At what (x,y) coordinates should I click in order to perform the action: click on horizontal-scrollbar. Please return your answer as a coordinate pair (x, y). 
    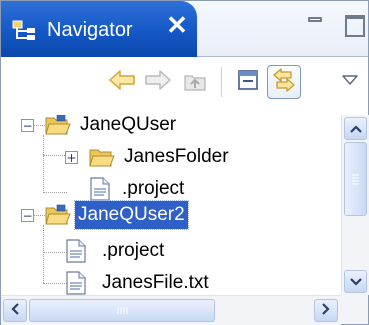
    Looking at the image, I should click on (171, 310).